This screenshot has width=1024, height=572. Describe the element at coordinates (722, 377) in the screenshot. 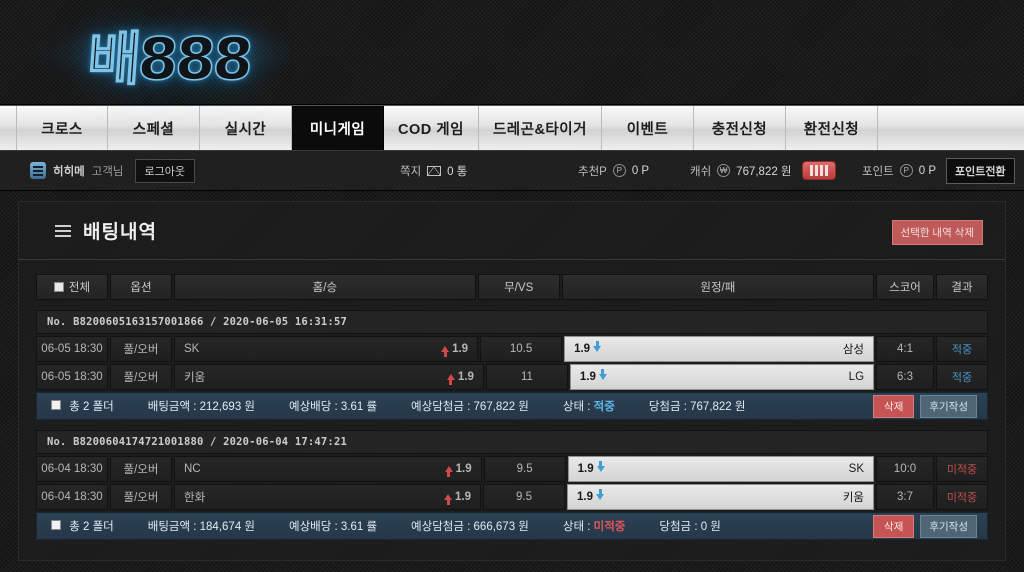

I see `bet-away-pick: 1.9 LG` at that location.